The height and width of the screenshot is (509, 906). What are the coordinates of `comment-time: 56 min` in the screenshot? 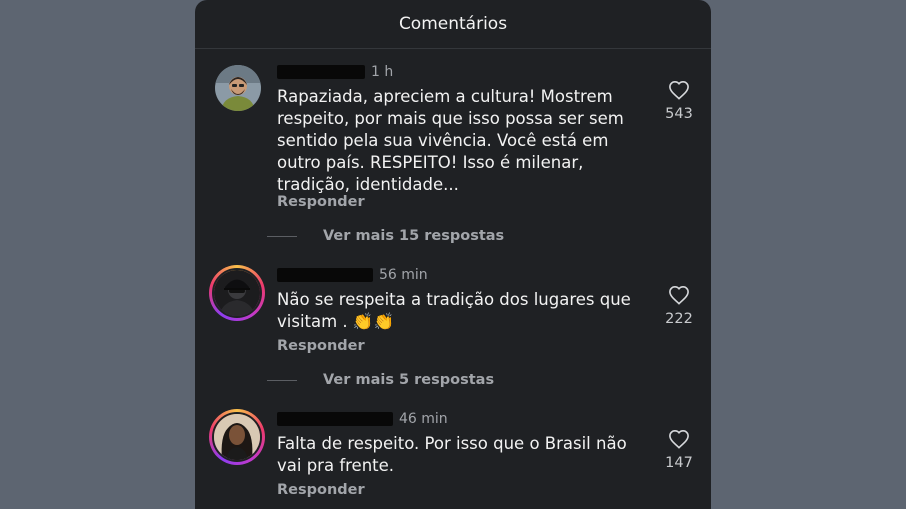 It's located at (403, 275).